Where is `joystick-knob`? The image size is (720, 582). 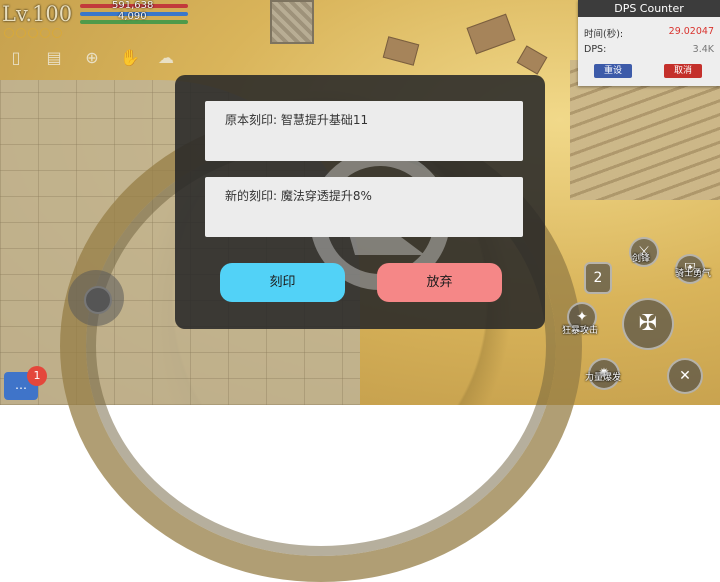 joystick-knob is located at coordinates (98, 300).